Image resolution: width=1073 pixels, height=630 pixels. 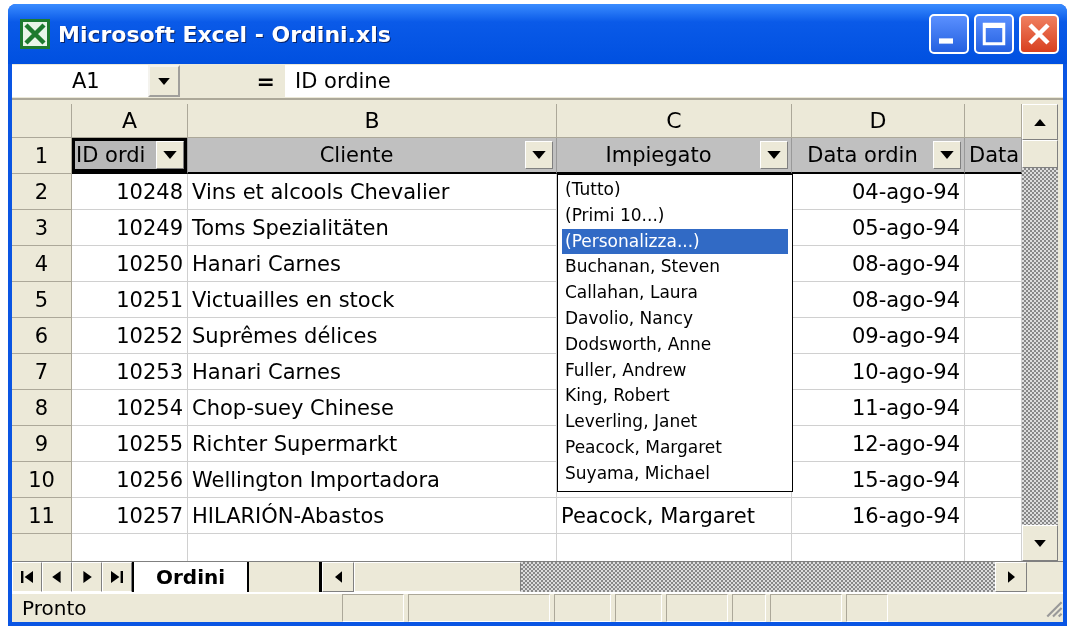 What do you see at coordinates (949, 34) in the screenshot?
I see `minimize-button` at bounding box center [949, 34].